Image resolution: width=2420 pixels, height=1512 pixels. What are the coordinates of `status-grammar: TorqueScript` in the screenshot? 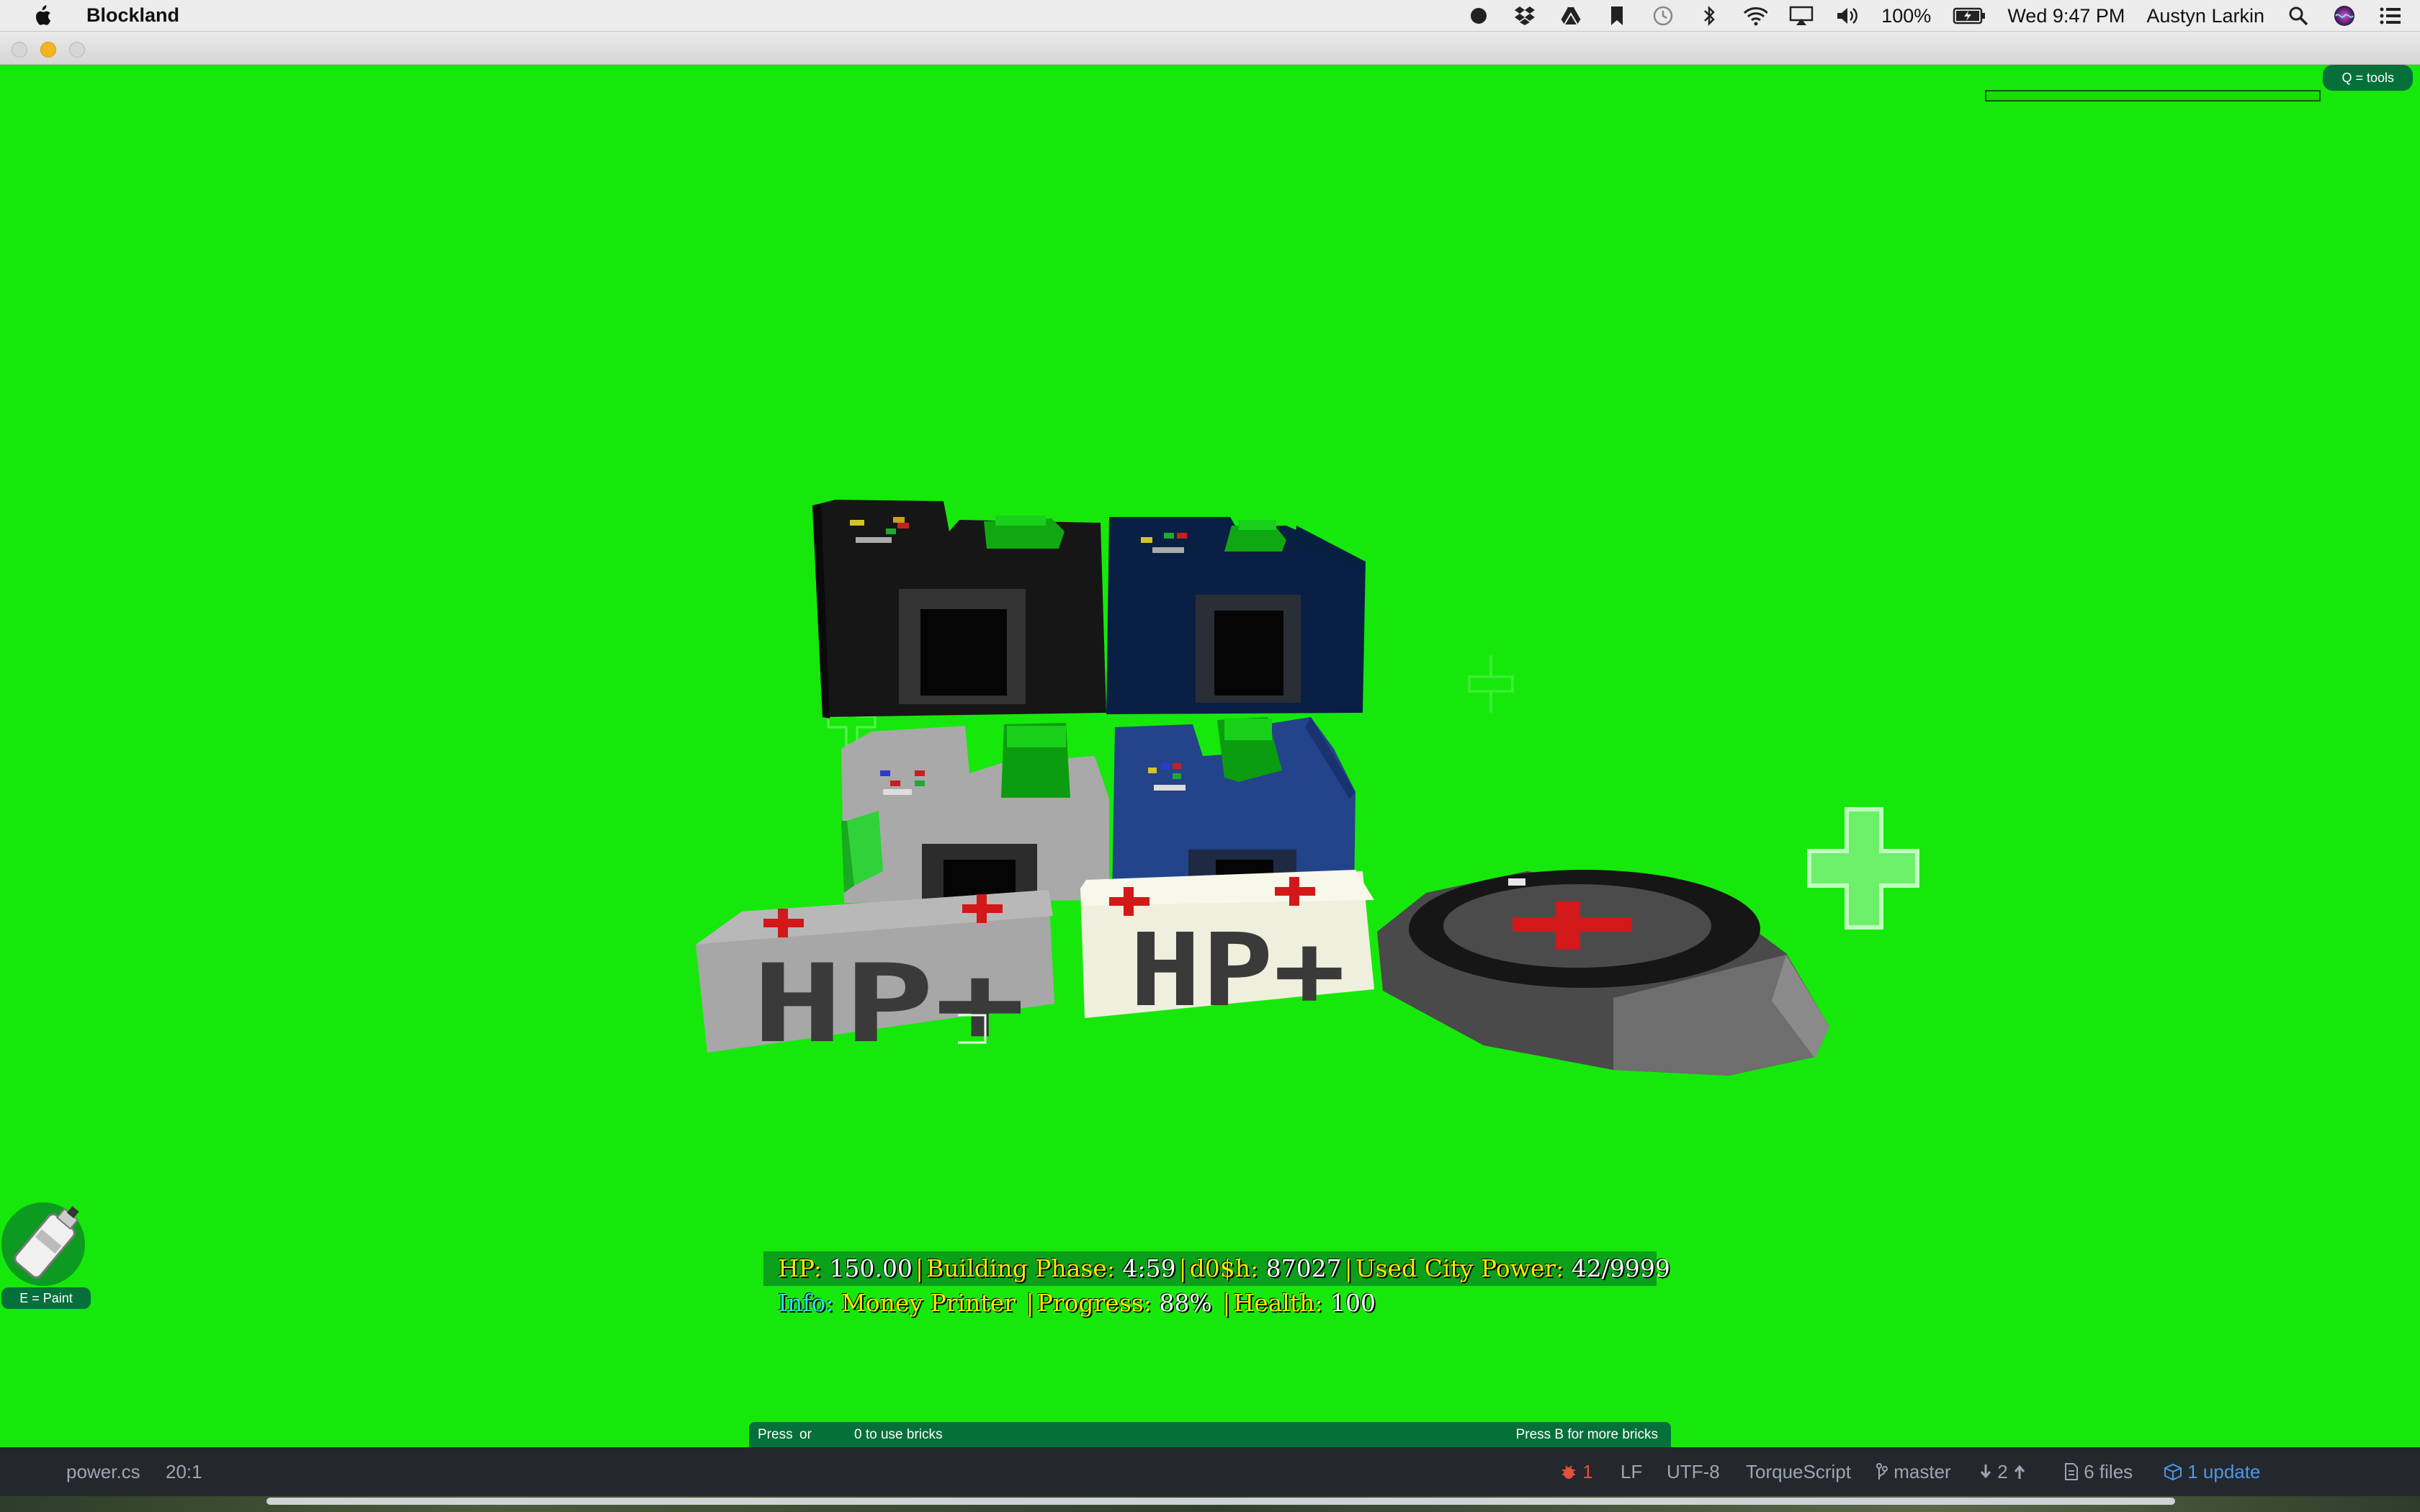 It's located at (1798, 1472).